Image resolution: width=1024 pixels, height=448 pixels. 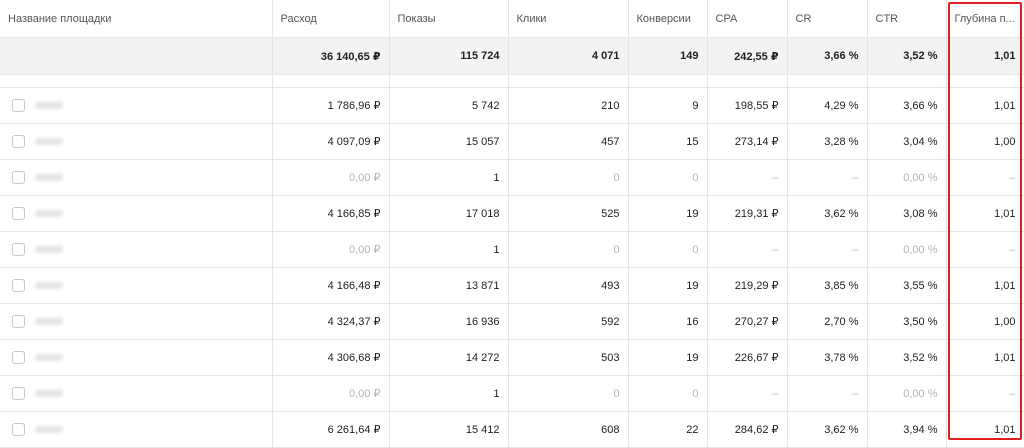 I want to click on col-header-ctr: CTR, so click(x=907, y=19).